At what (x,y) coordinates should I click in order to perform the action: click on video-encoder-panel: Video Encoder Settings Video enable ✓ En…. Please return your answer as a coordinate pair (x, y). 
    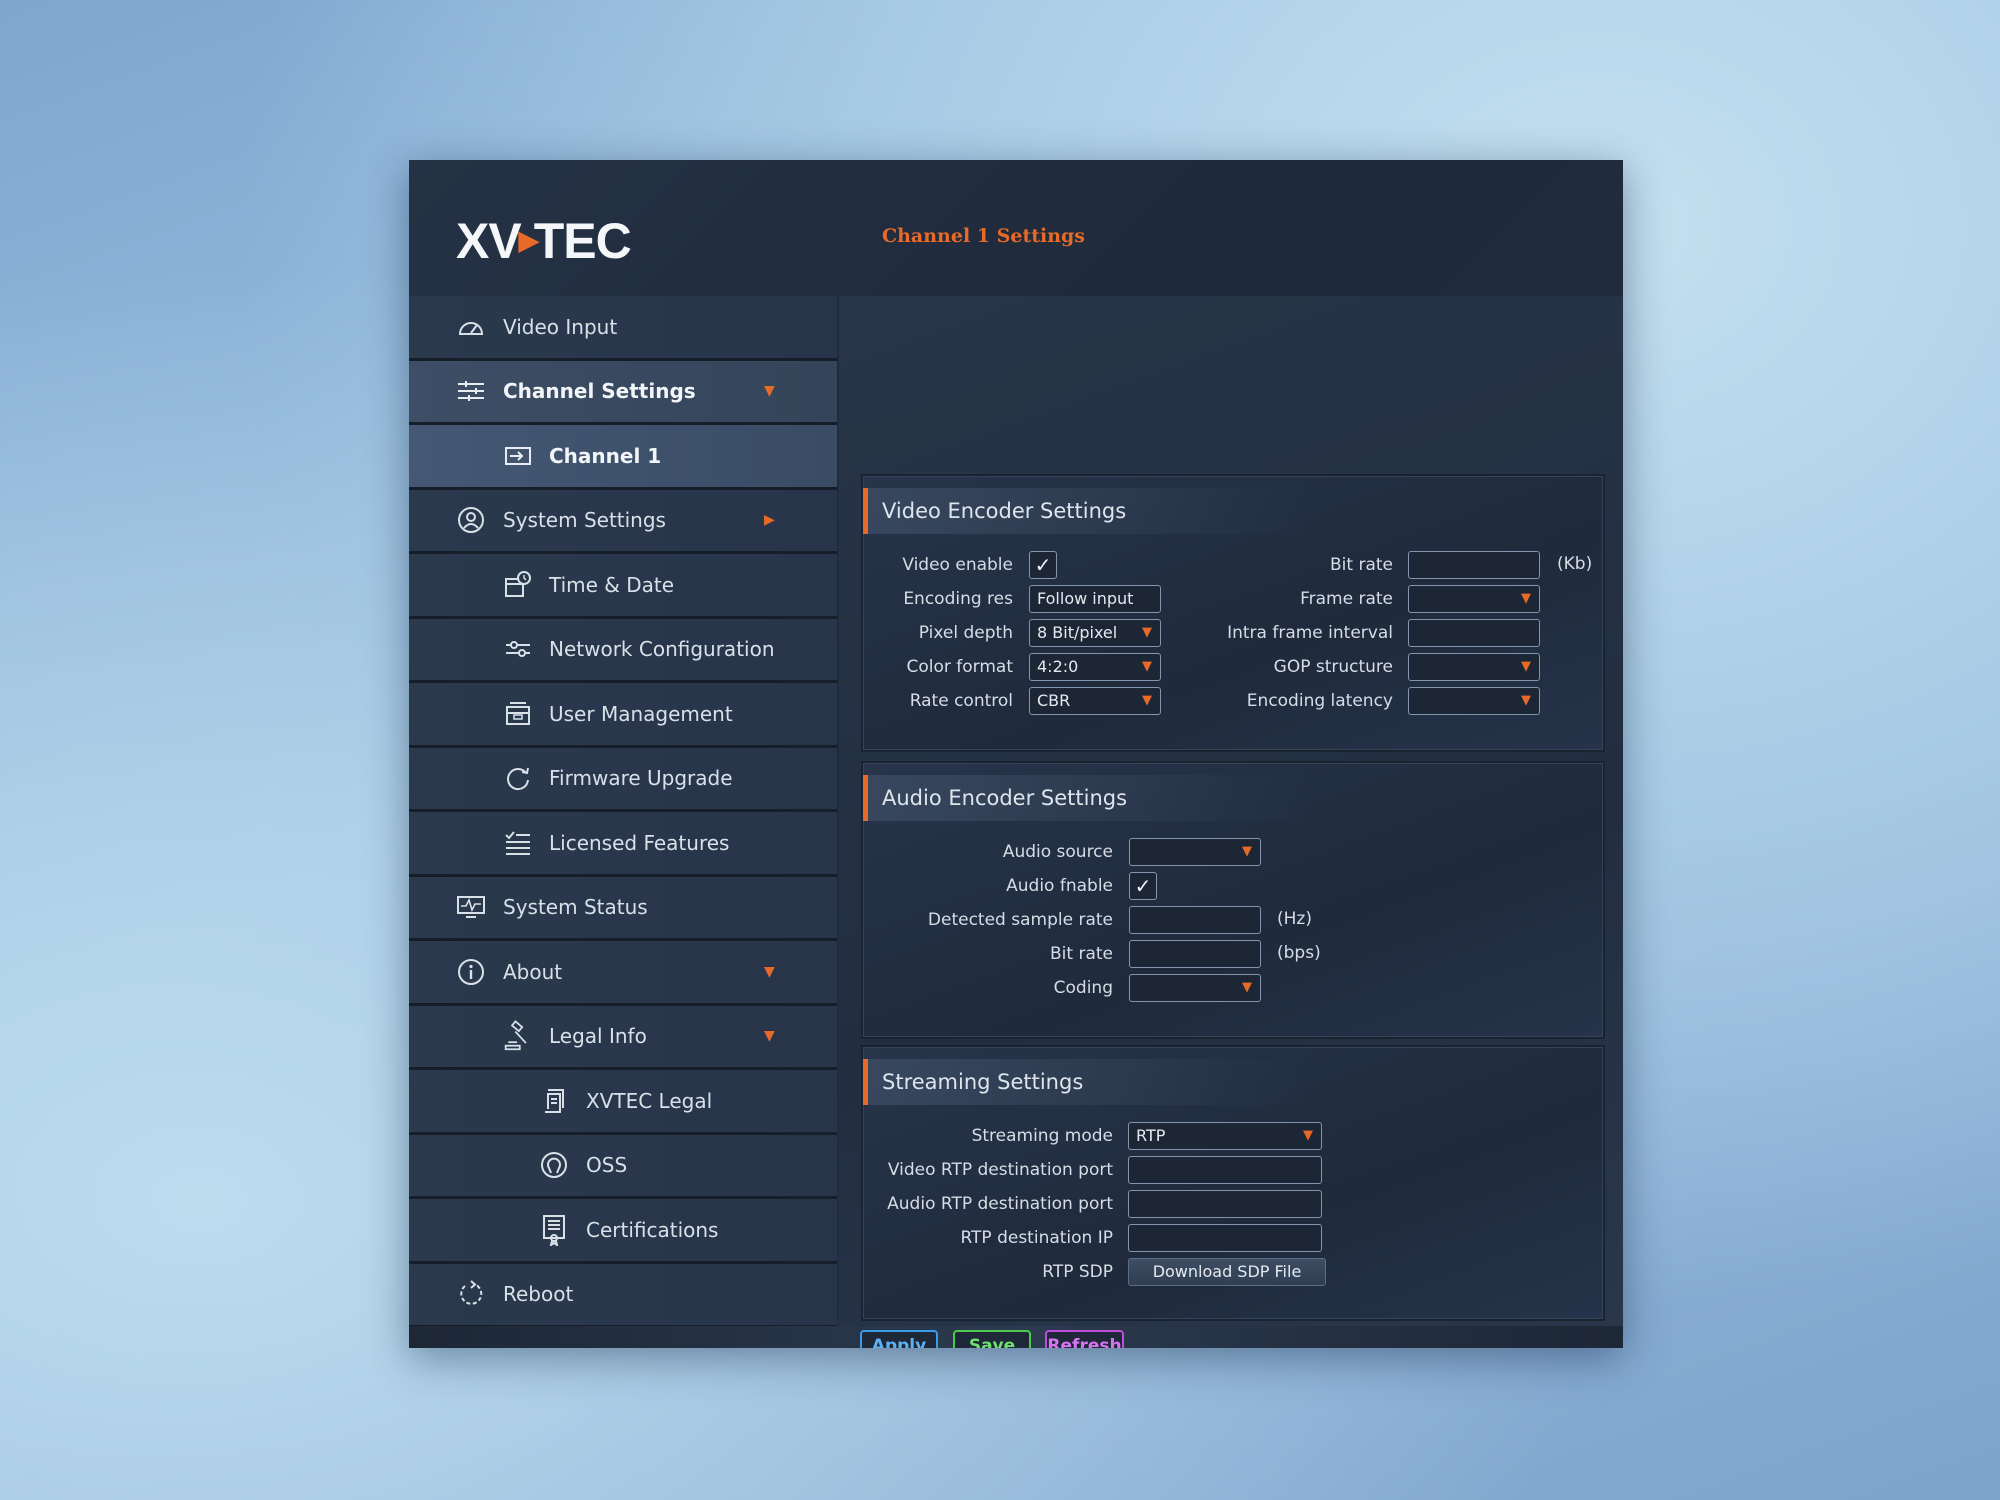
    Looking at the image, I should click on (1233, 613).